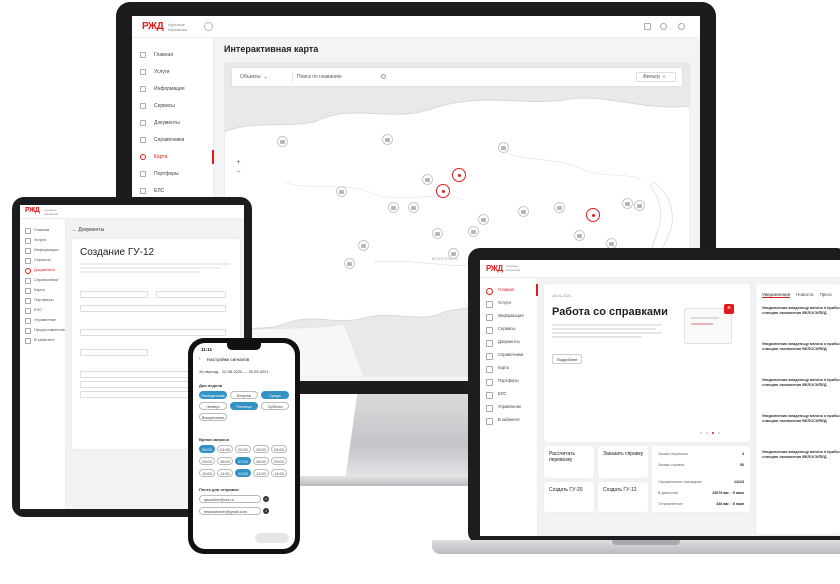 Image resolution: width=840 pixels, height=584 pixels. What do you see at coordinates (238, 172) in the screenshot?
I see `zoom-out-button: −` at bounding box center [238, 172].